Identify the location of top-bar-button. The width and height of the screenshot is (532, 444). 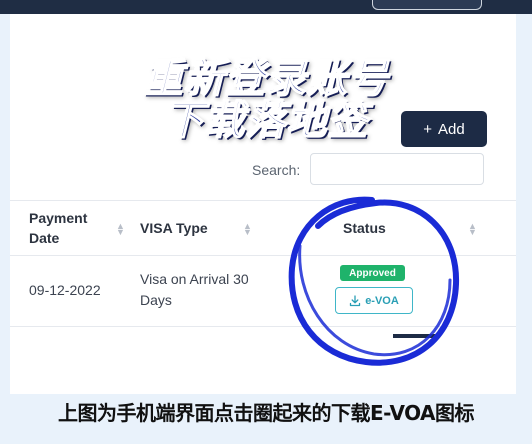
(427, 5).